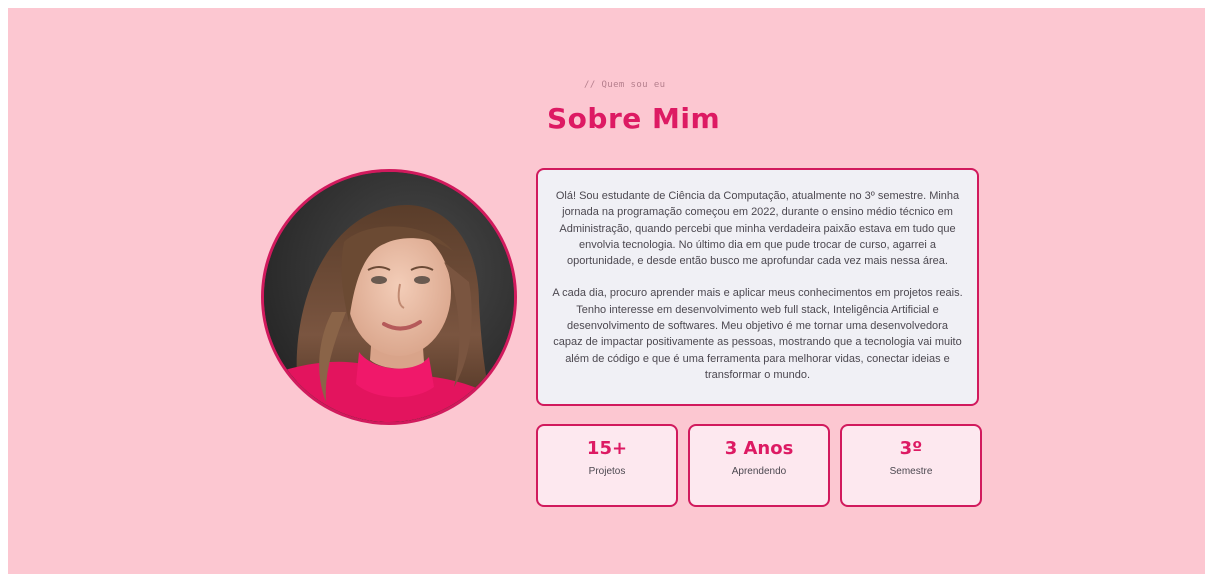 The width and height of the screenshot is (1214, 574). Describe the element at coordinates (634, 118) in the screenshot. I see `section-title: Sobre Mim` at that location.